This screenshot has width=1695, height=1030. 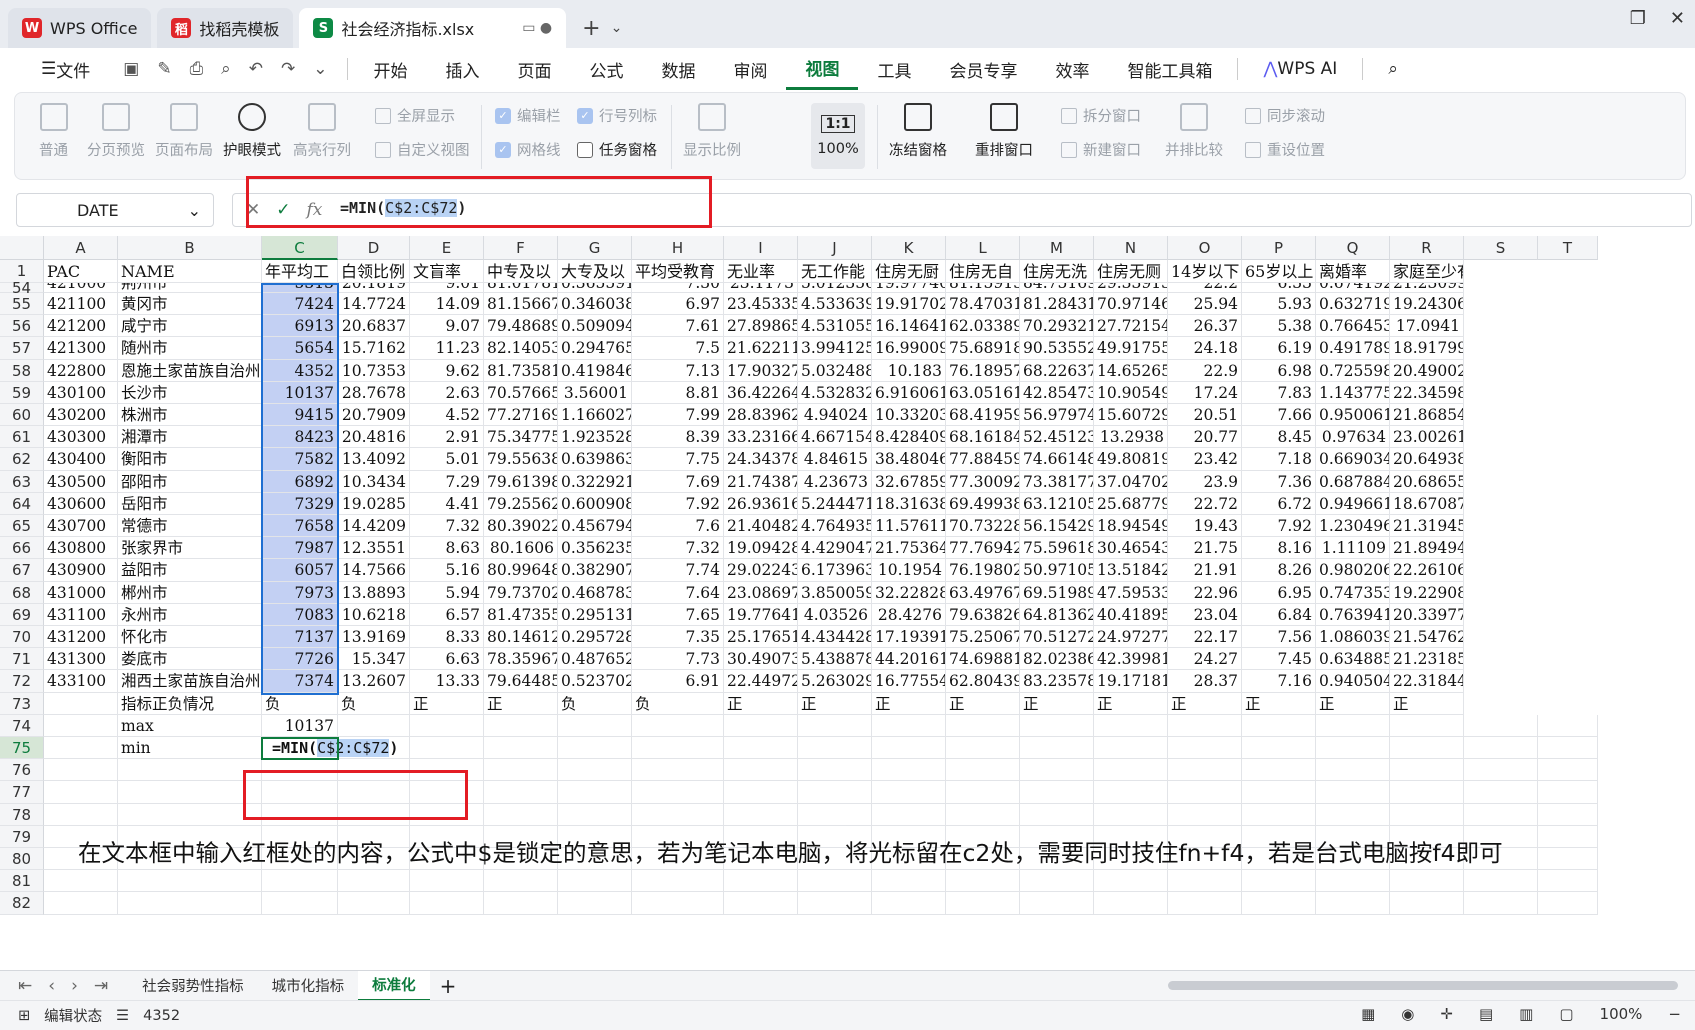 What do you see at coordinates (1057, 459) in the screenshot?
I see `data-cell: 74.66148` at bounding box center [1057, 459].